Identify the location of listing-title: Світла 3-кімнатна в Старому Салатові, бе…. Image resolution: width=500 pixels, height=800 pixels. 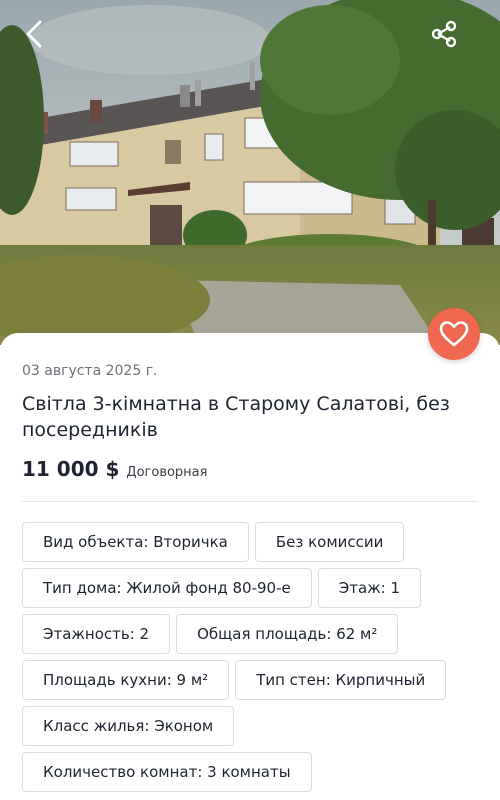
(236, 417).